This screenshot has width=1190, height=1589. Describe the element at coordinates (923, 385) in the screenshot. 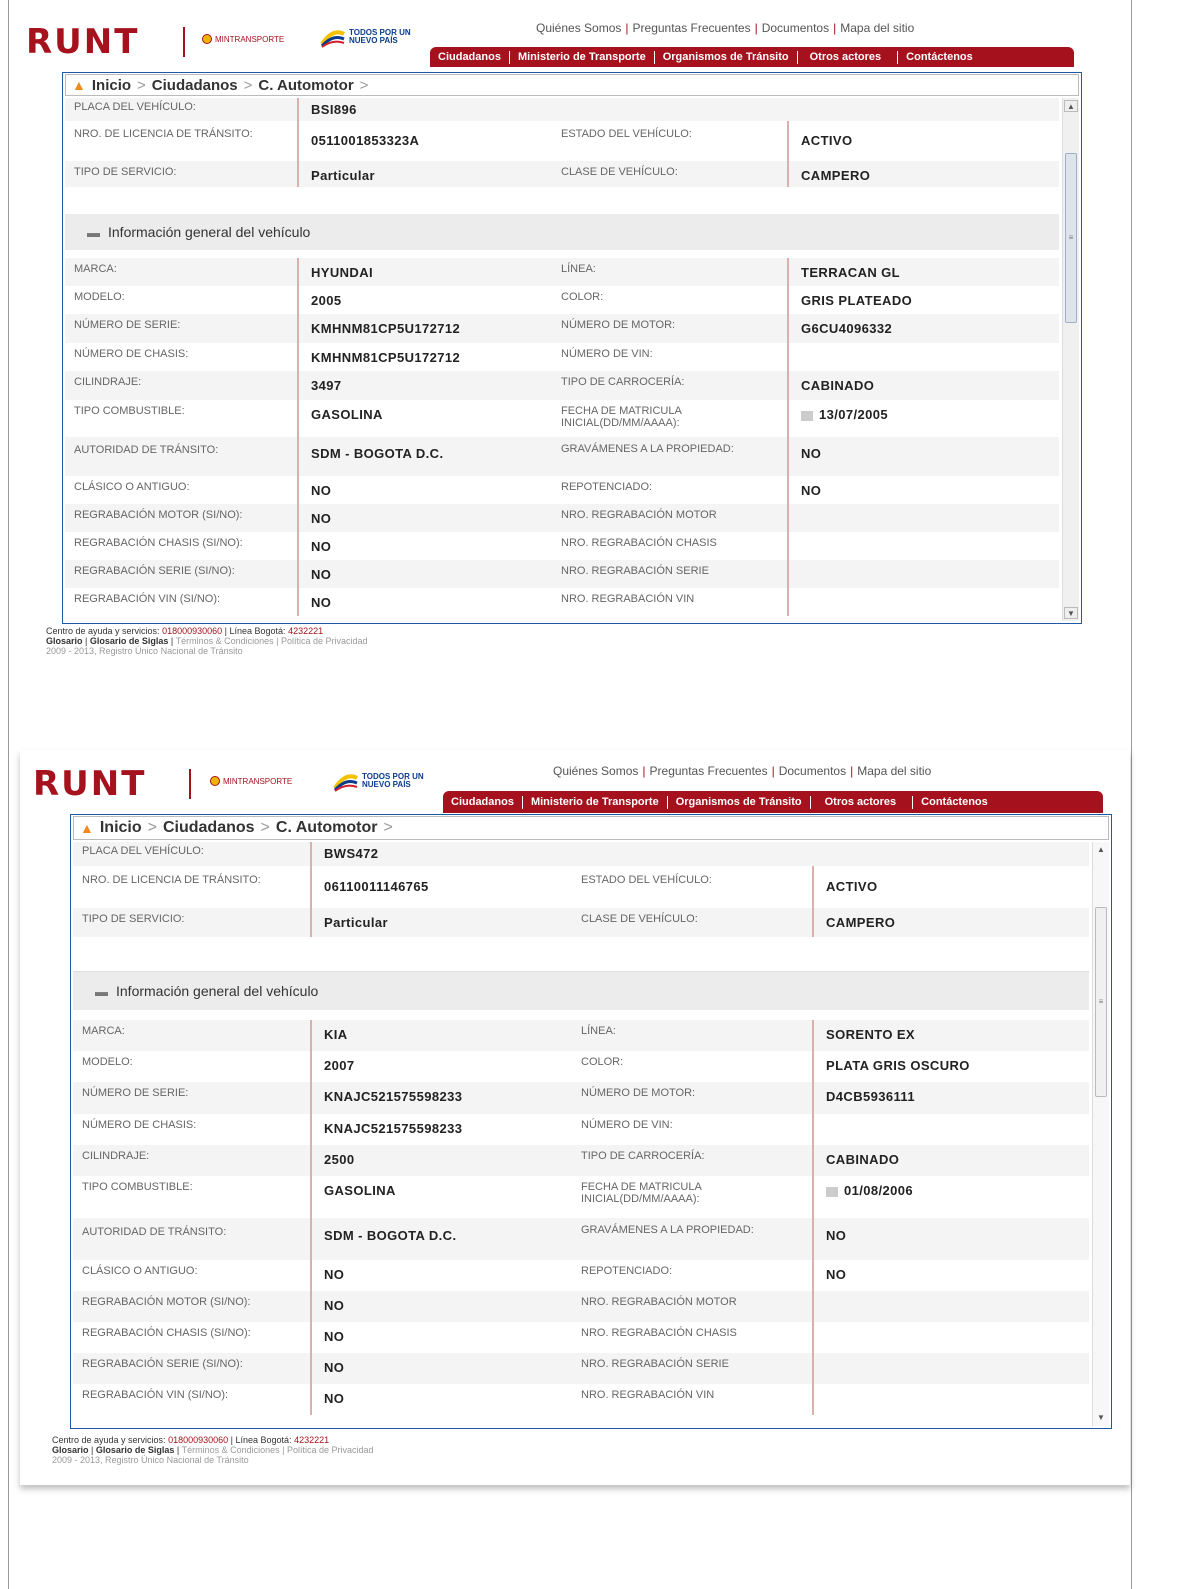

I see `value-carroceria: CABINADO` at that location.